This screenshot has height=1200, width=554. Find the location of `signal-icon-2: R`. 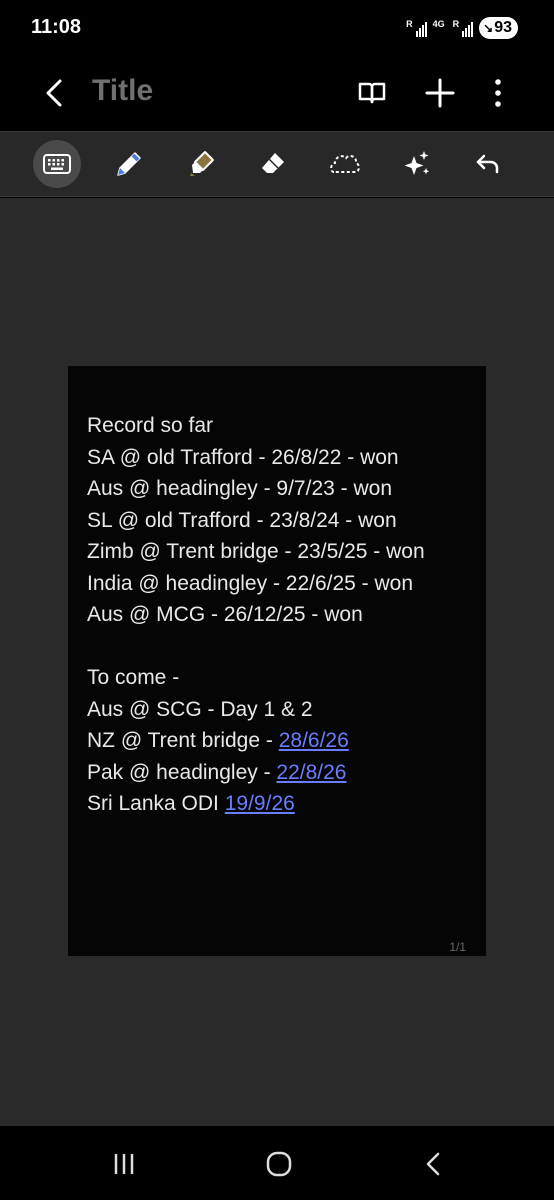

signal-icon-2: R is located at coordinates (463, 28).